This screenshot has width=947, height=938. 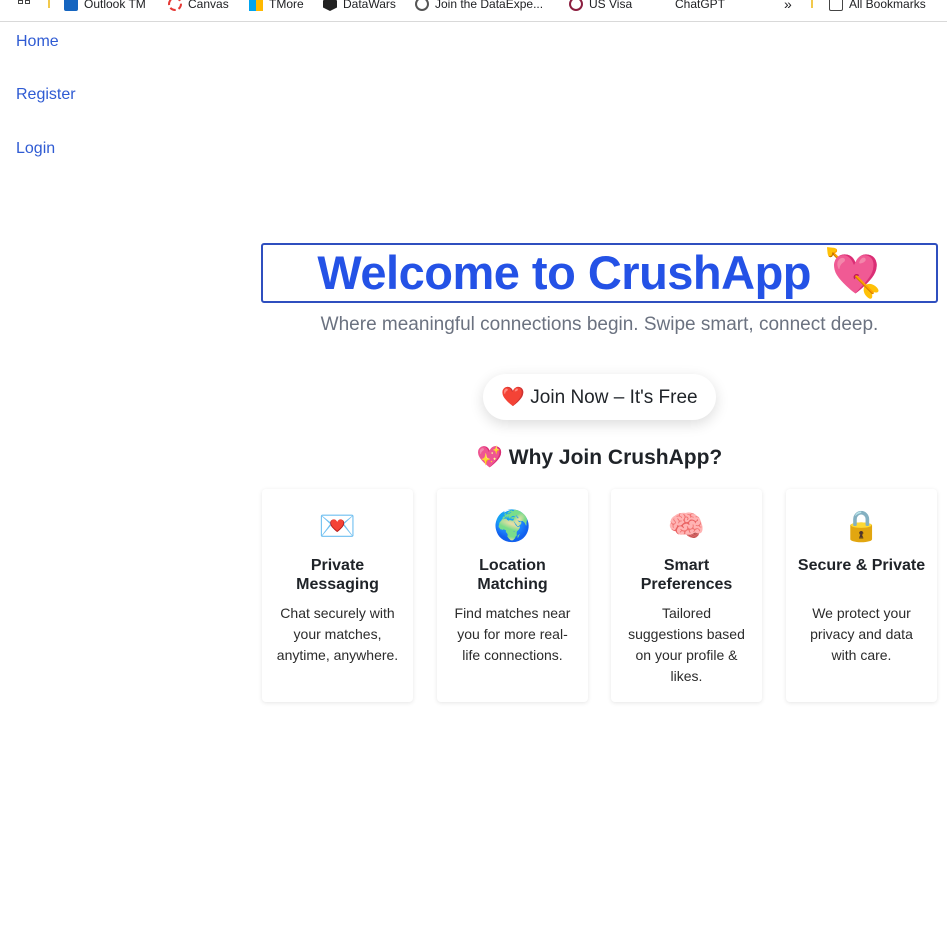 I want to click on dataexpert-icon, so click(x=422, y=5).